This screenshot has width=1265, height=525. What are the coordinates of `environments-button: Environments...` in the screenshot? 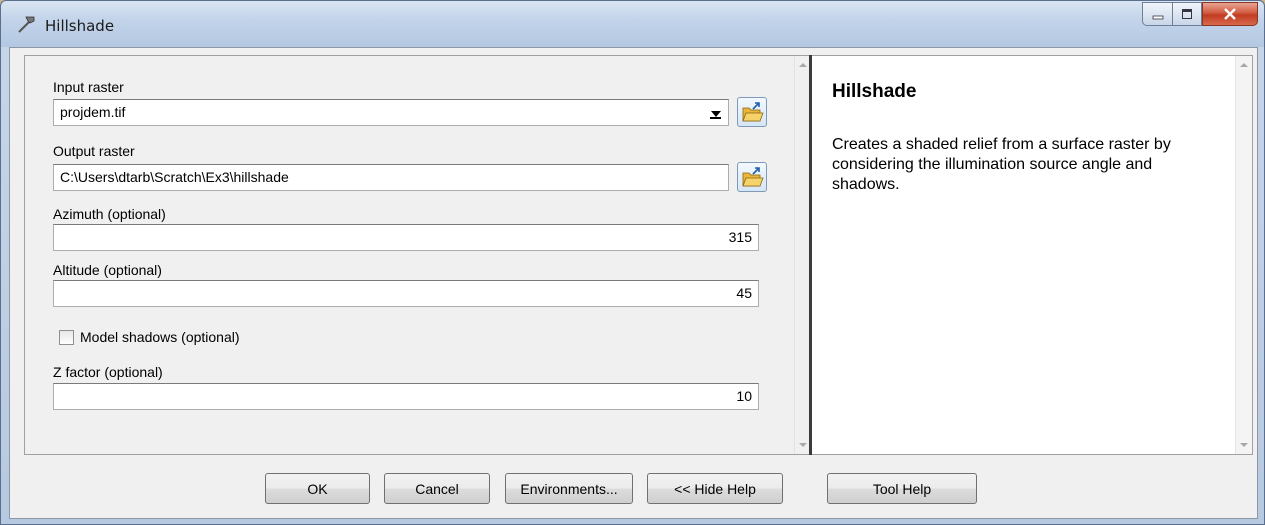 It's located at (569, 488).